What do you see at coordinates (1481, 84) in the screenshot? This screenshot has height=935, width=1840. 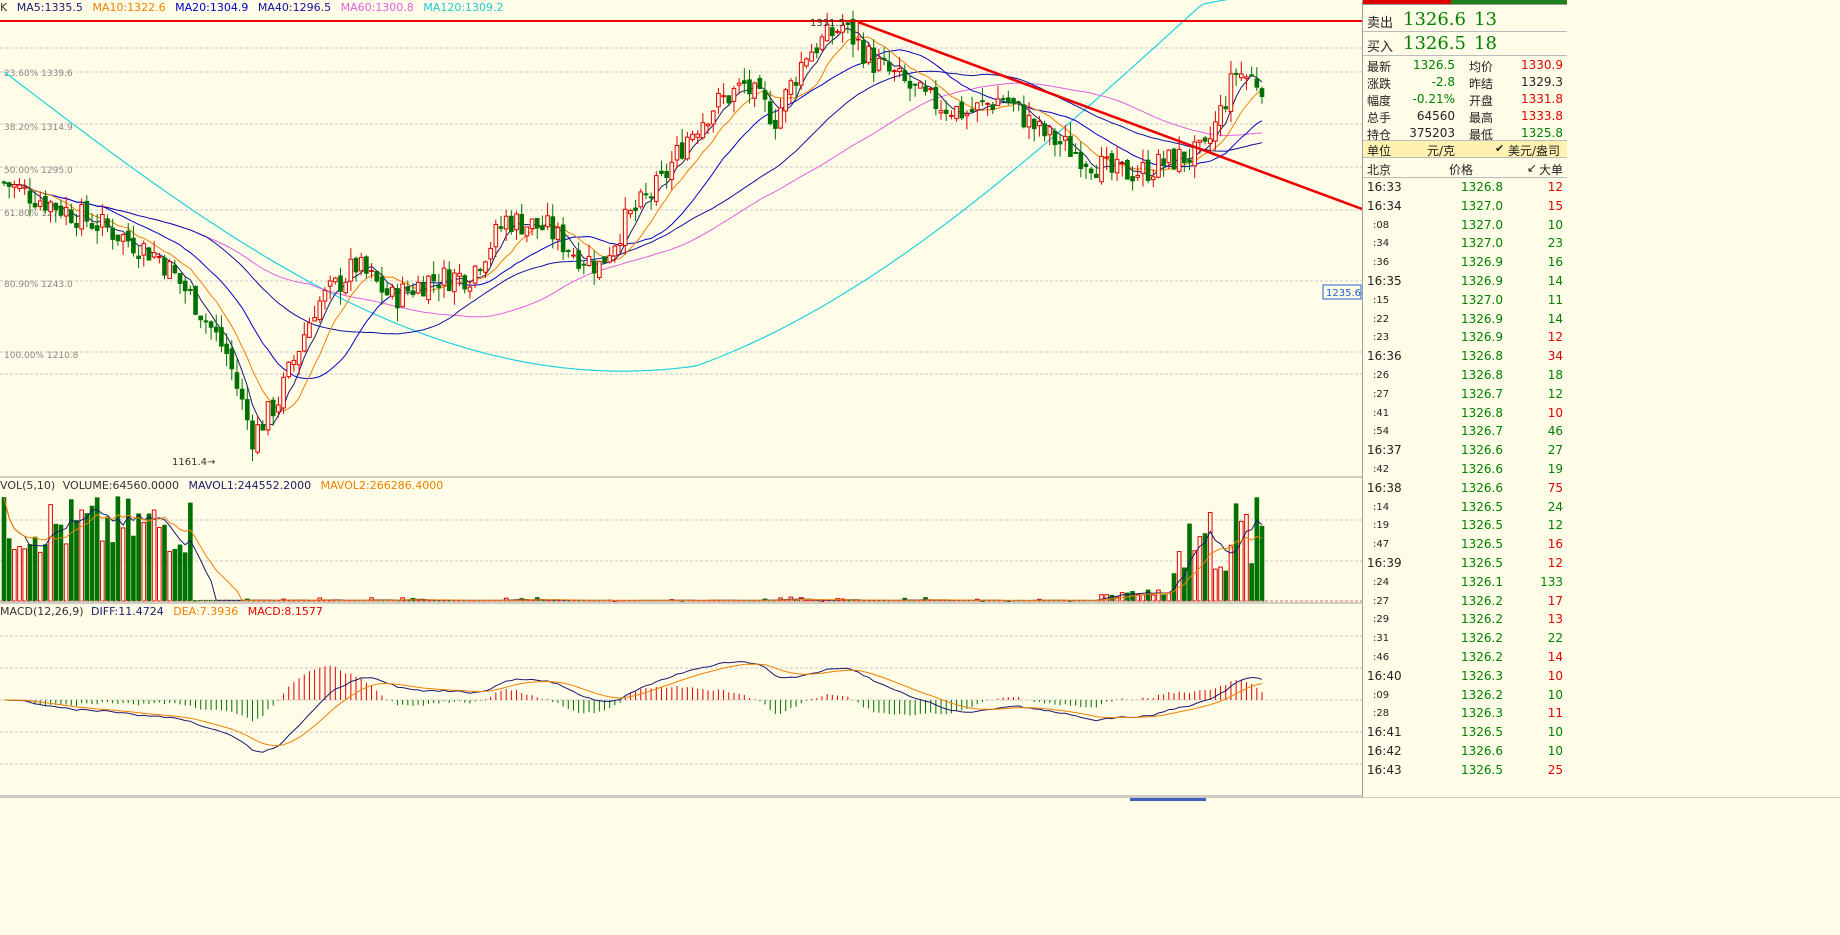 I see `stat-label: 昨结` at bounding box center [1481, 84].